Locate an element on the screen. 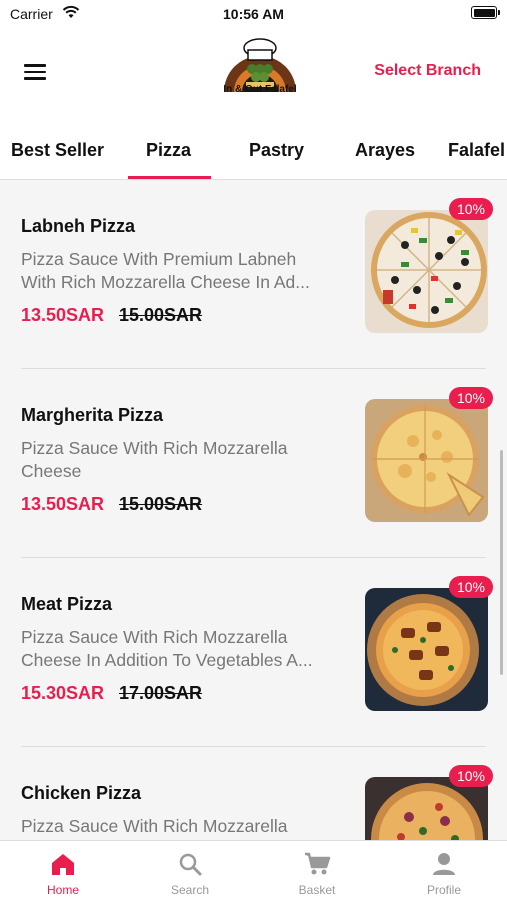 The image size is (507, 900). nav-label: Home is located at coordinates (62, 890).